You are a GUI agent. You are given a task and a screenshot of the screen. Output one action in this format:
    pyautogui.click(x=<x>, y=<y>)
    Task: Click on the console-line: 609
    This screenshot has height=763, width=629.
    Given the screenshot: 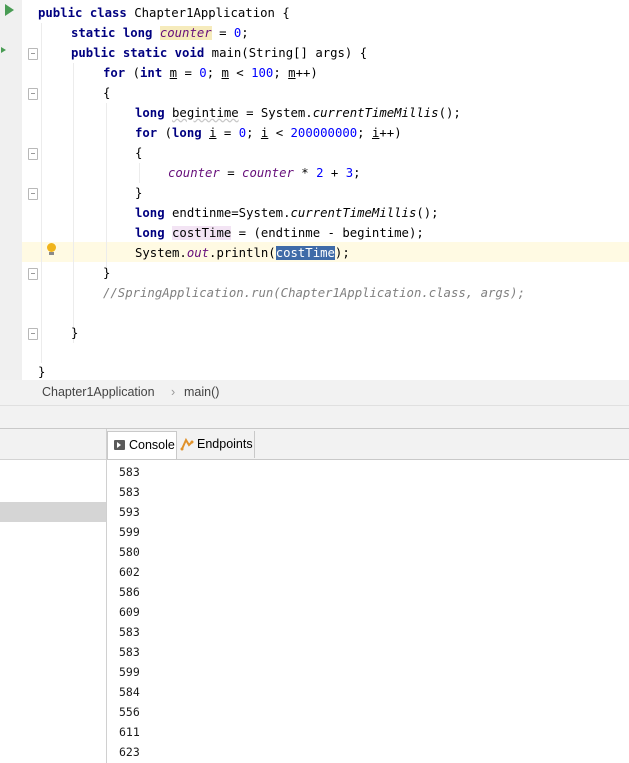 What is the action you would take?
    pyautogui.click(x=129, y=612)
    